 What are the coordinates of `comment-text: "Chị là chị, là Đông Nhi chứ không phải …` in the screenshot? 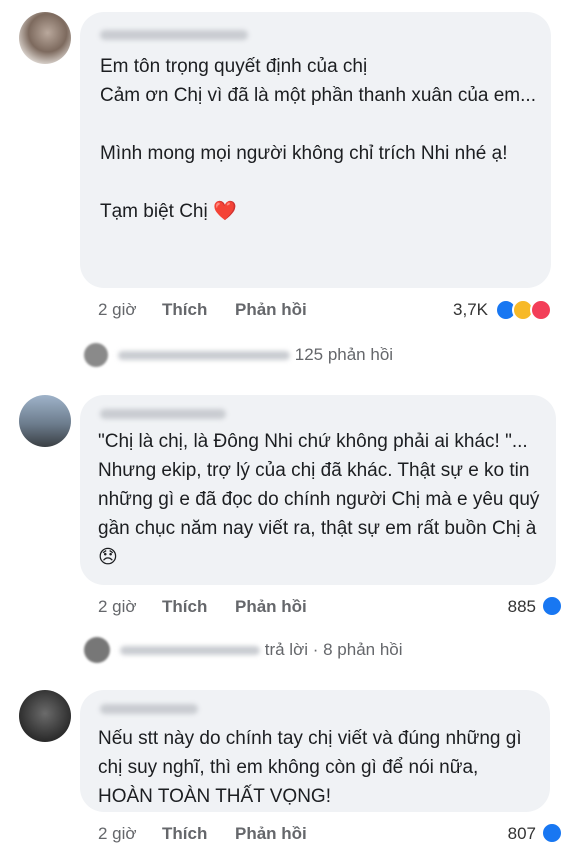 It's located at (319, 499).